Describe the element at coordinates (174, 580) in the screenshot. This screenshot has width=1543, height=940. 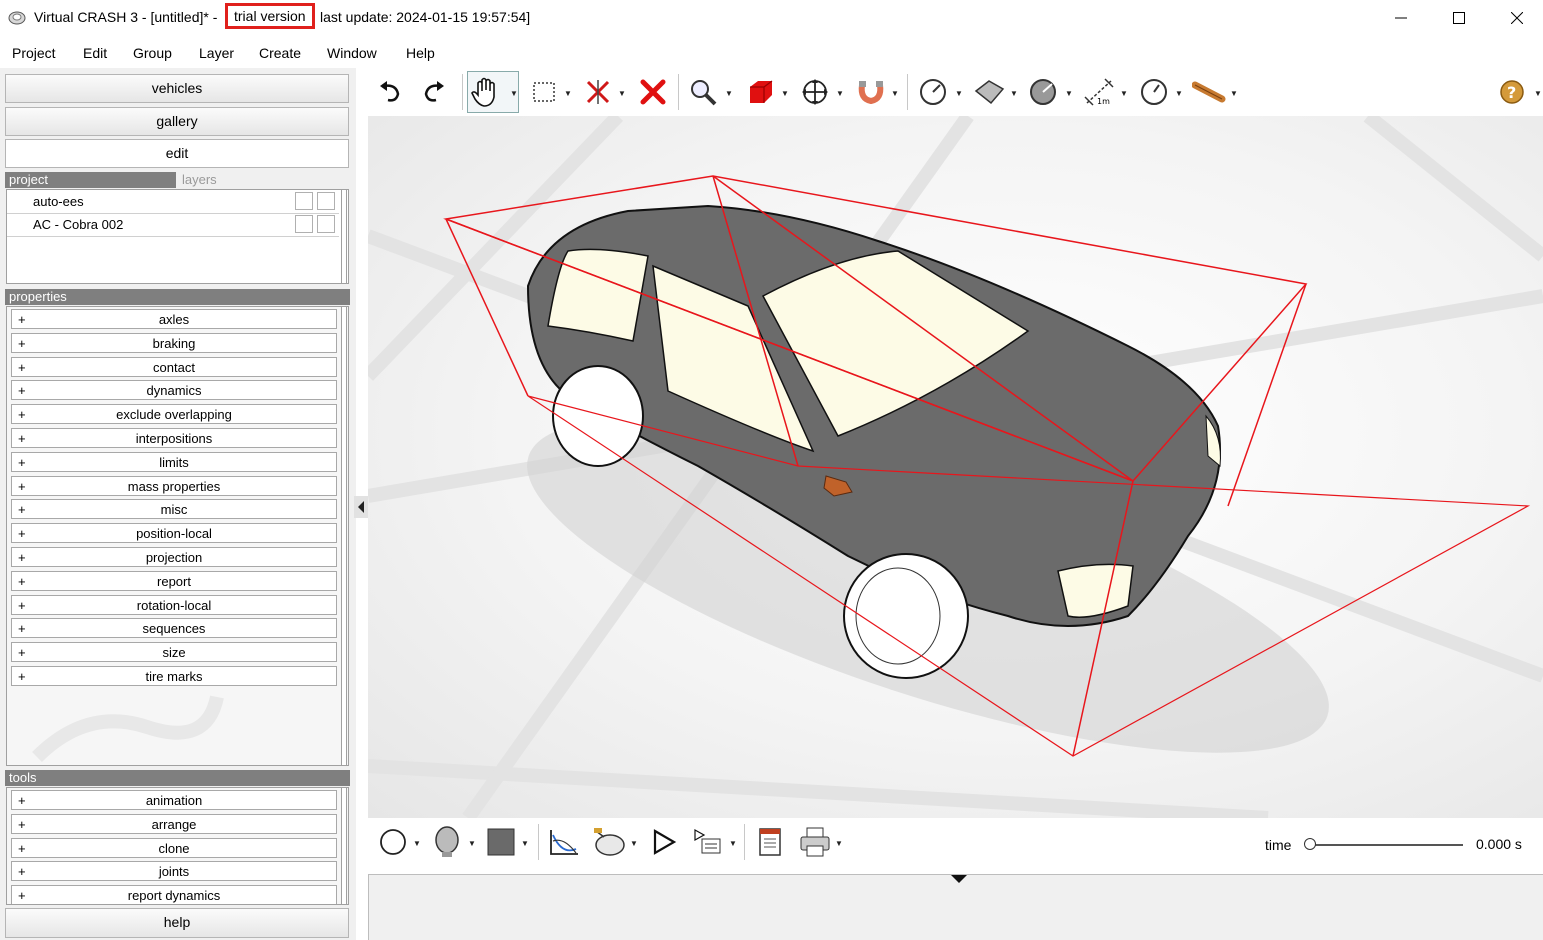
I see `property-row-report: + report` at that location.